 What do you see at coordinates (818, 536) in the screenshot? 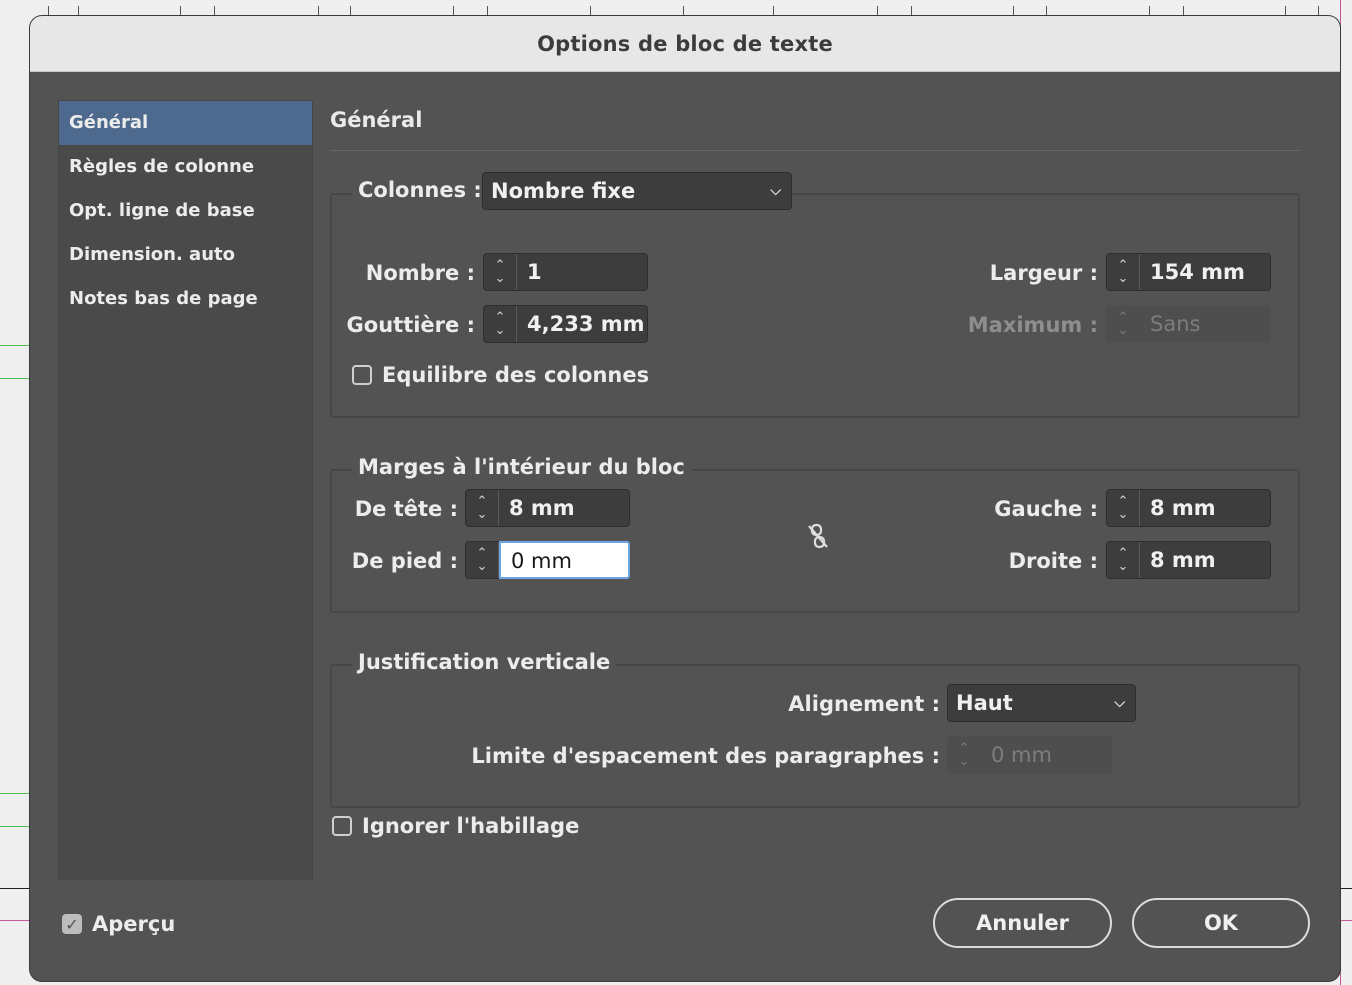
I see `broken-chain-icon` at bounding box center [818, 536].